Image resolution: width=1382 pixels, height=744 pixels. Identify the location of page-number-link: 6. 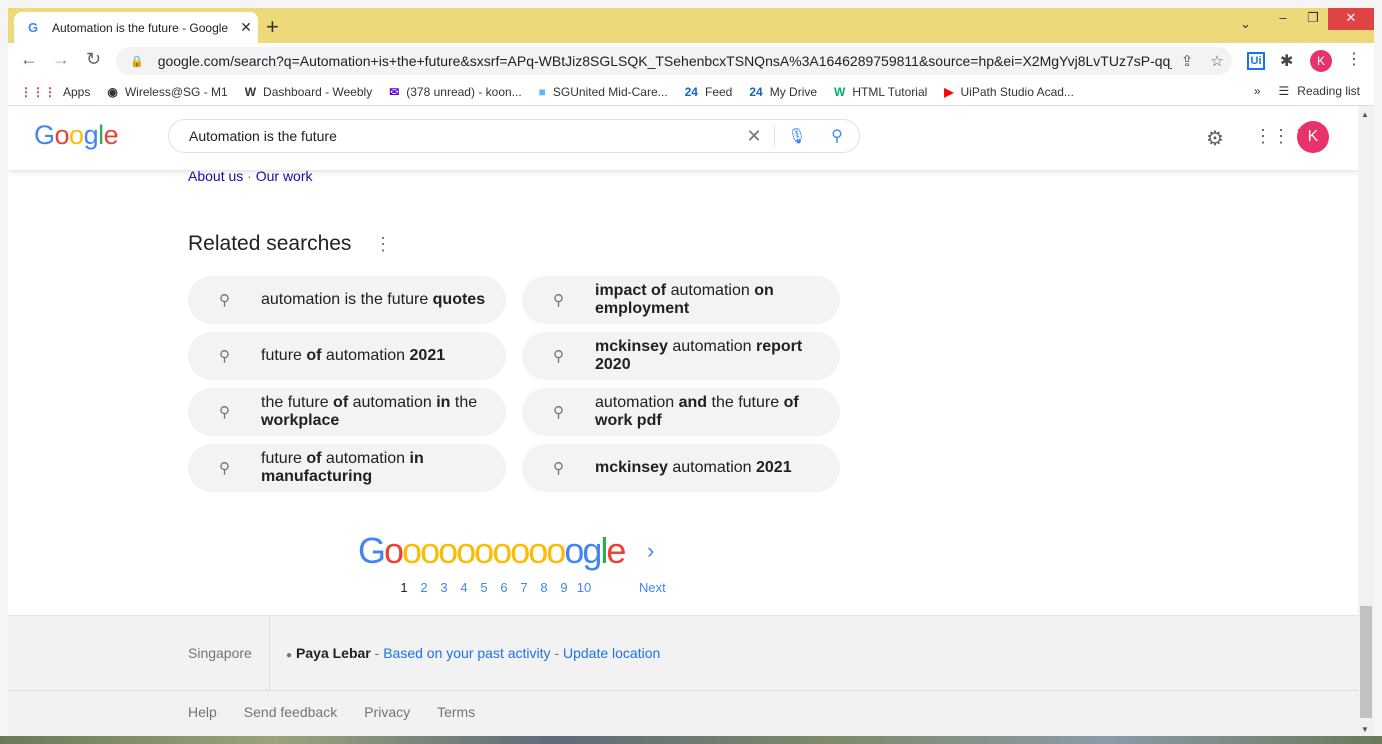
(504, 587).